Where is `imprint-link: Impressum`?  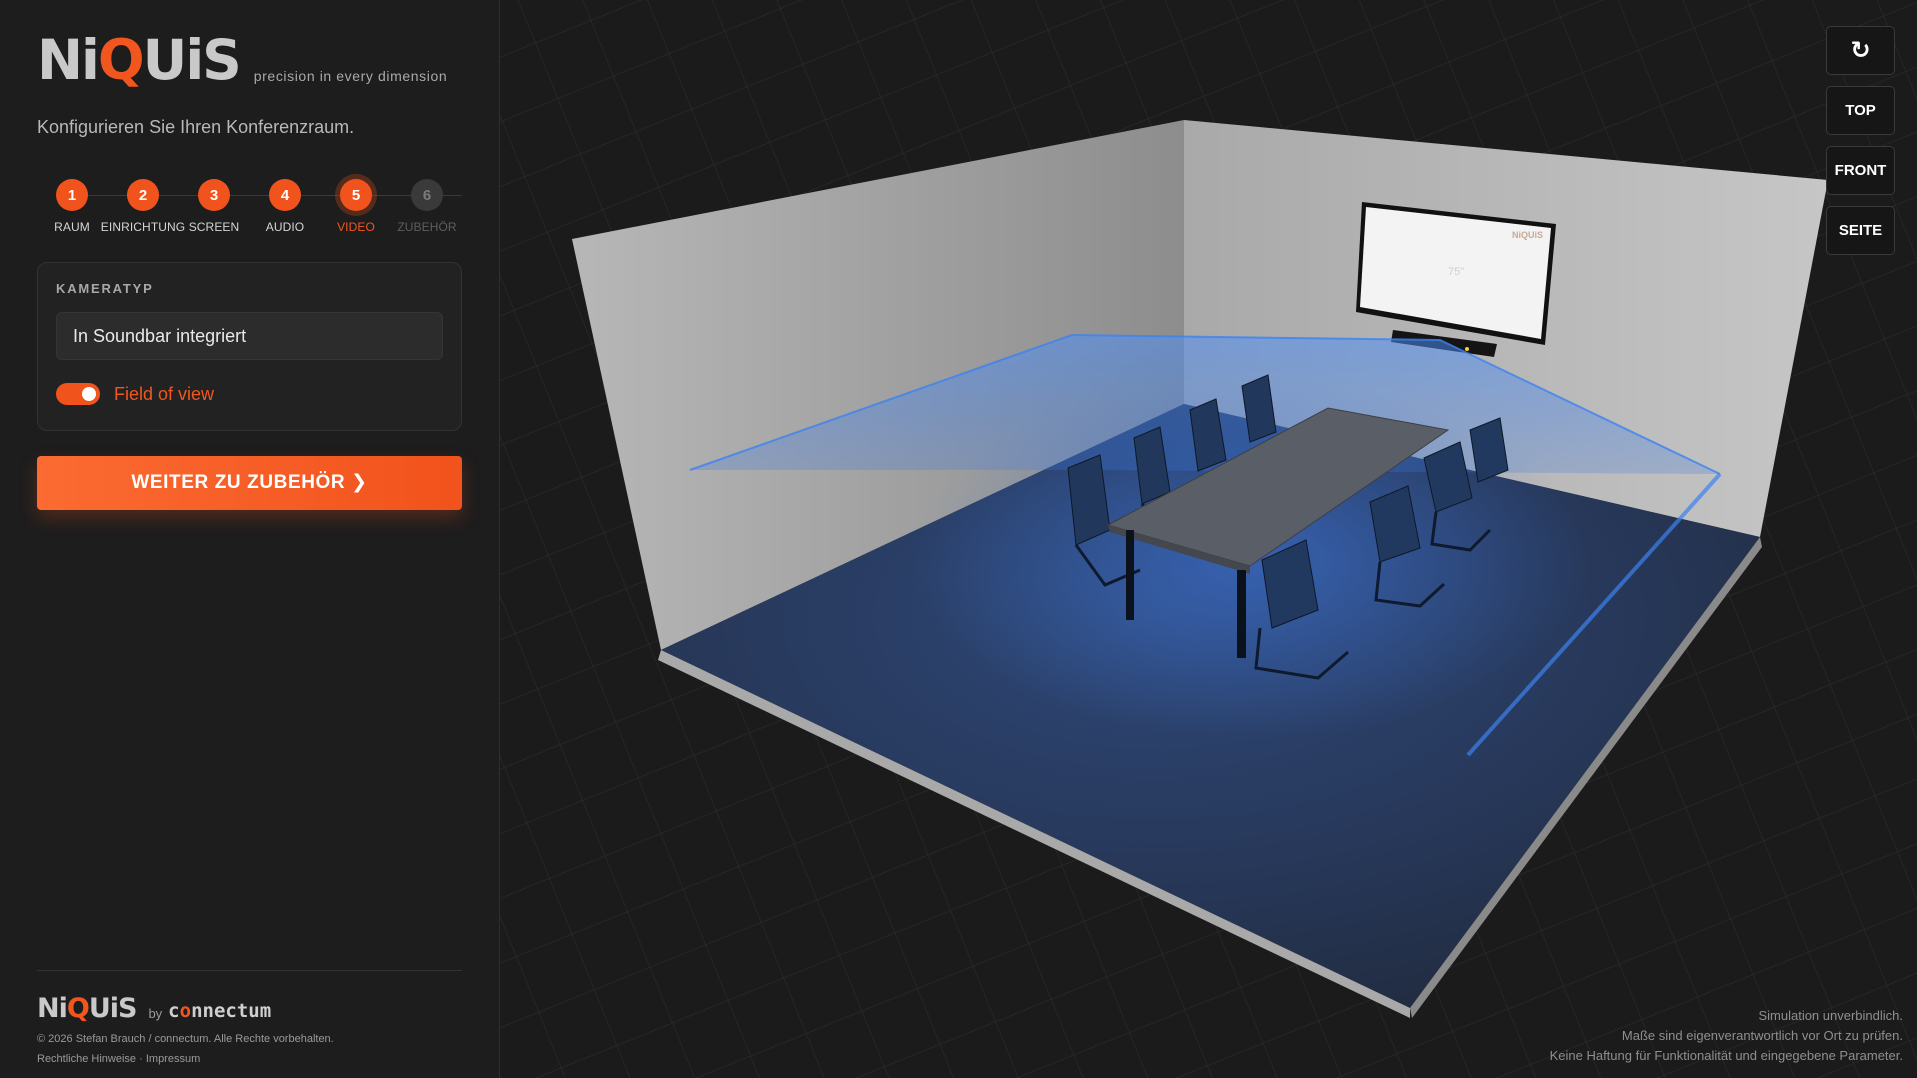
imprint-link: Impressum is located at coordinates (173, 1059).